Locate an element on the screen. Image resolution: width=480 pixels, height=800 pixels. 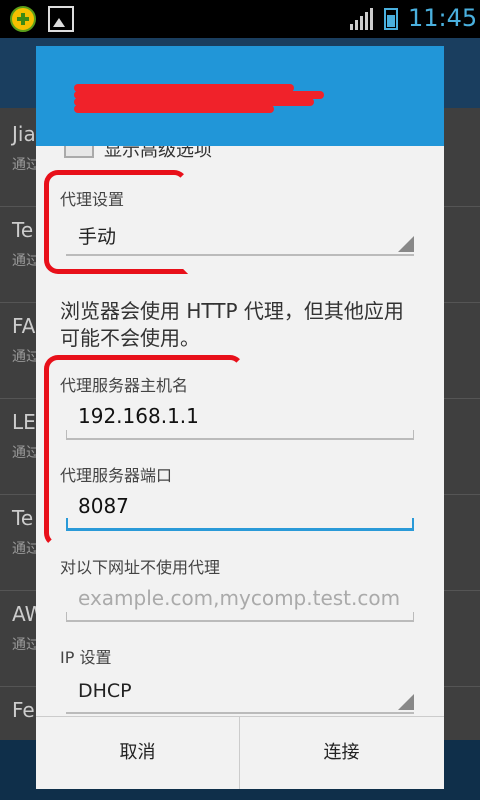
proxy-info-text: 浏览器会使用 HTTP 代理，但其他应用可能不会使用。 is located at coordinates (232, 324).